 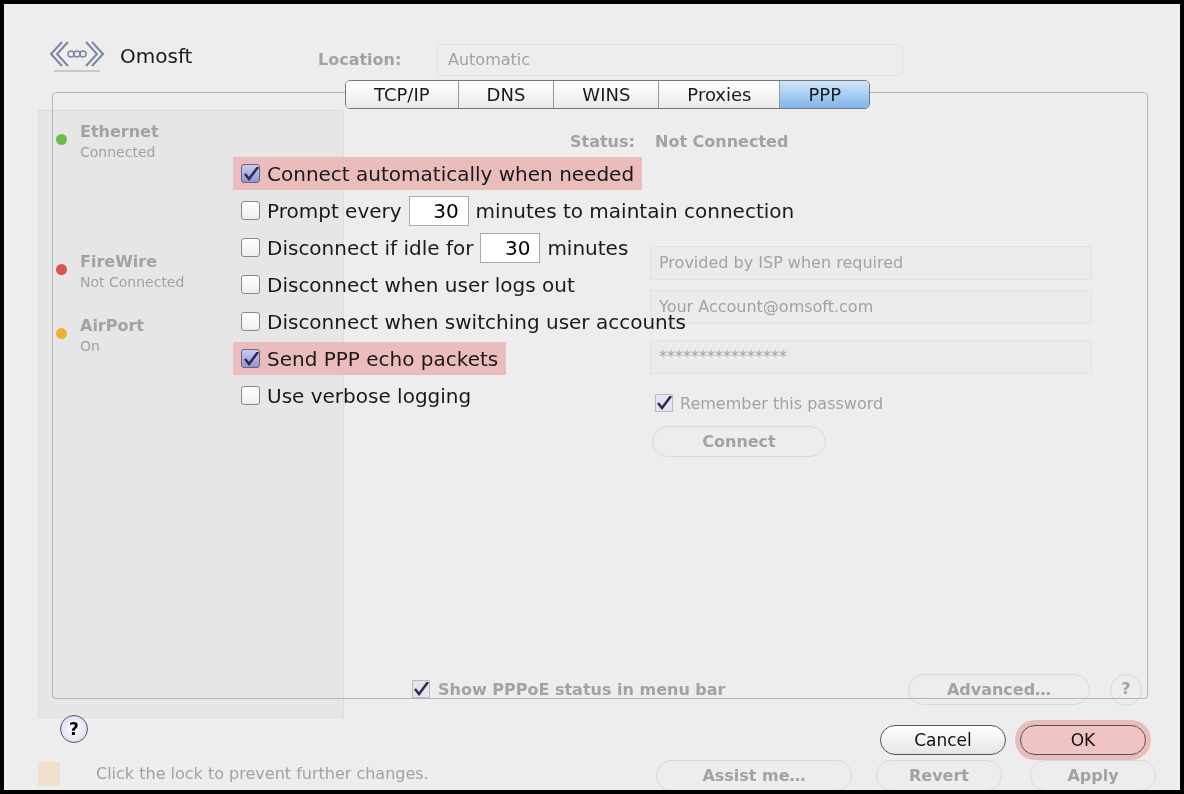 I want to click on tab: PPP, so click(x=825, y=94).